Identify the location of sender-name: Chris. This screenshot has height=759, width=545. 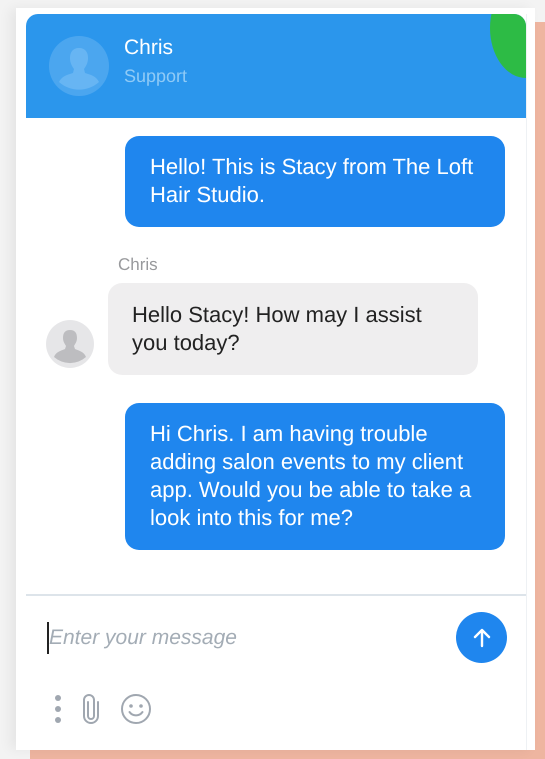
(138, 265).